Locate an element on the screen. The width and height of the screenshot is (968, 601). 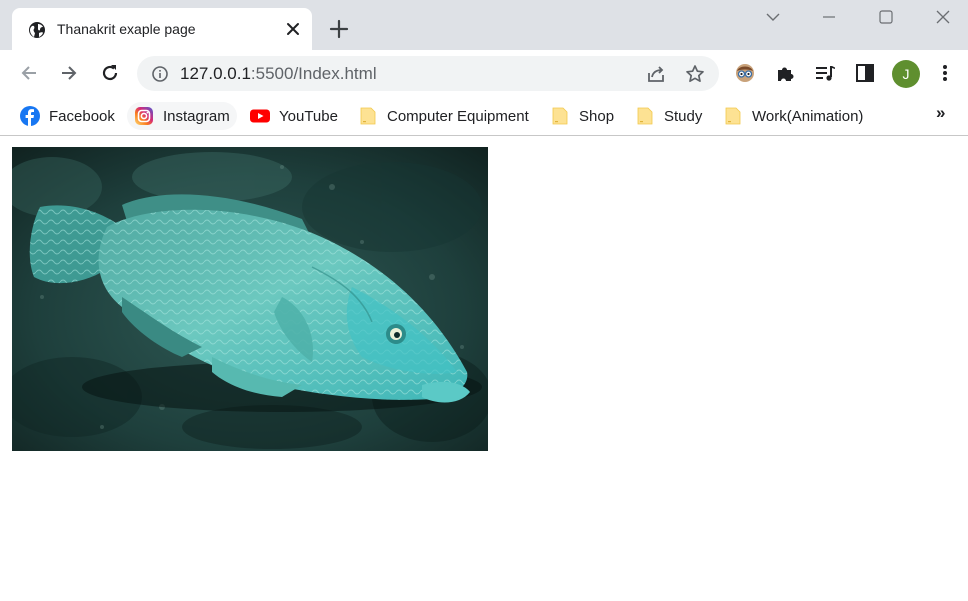
site-info-icon is located at coordinates (160, 74).